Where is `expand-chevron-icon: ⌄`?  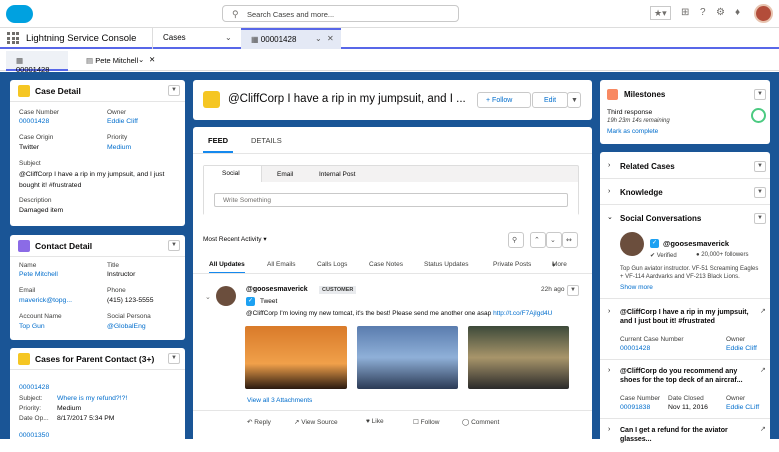
expand-chevron-icon: ⌄ is located at coordinates (208, 297).